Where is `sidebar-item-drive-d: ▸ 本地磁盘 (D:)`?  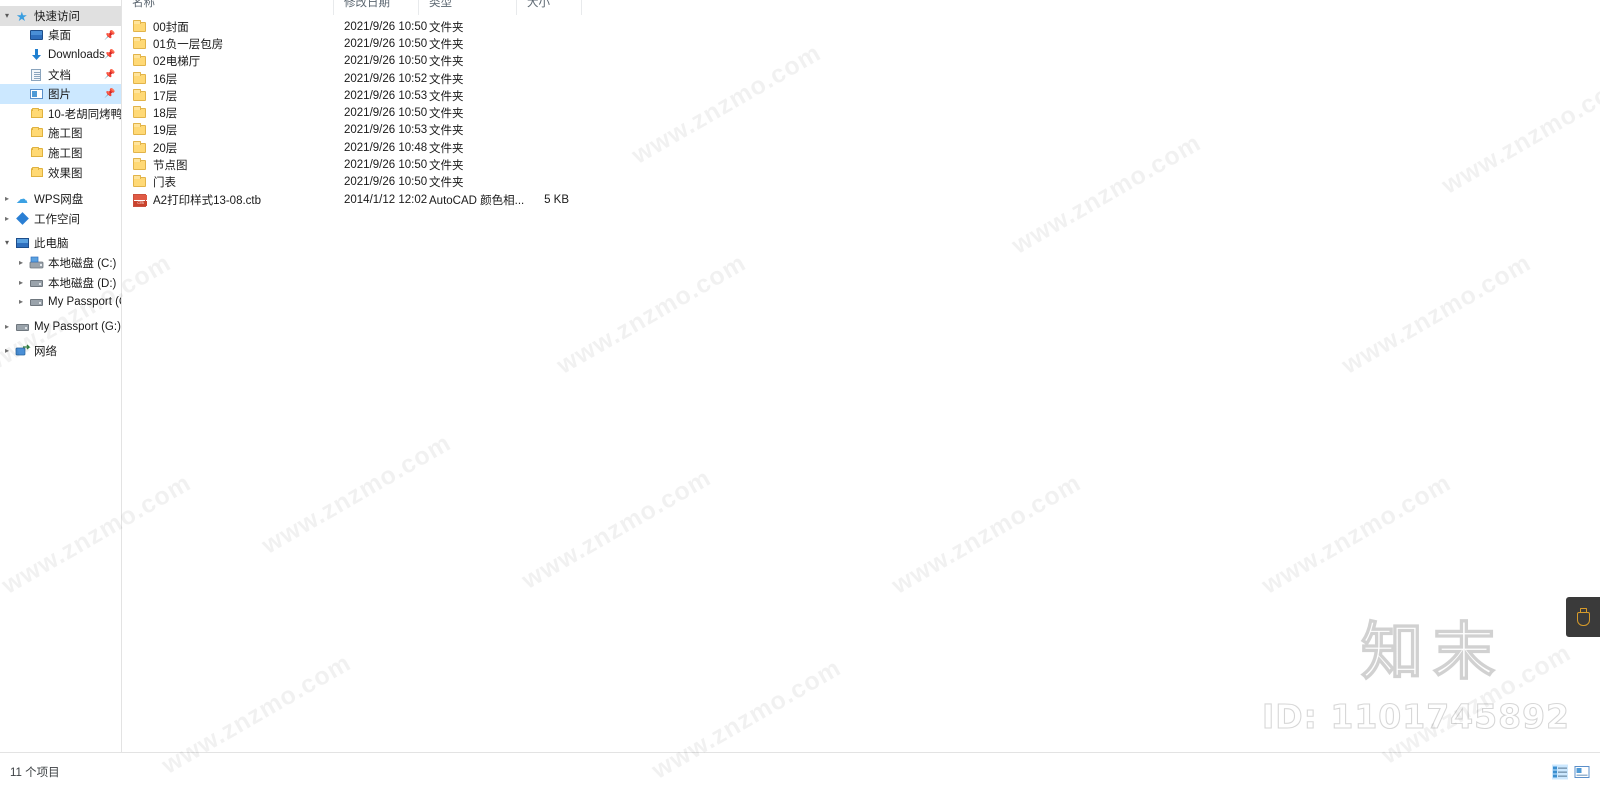 sidebar-item-drive-d: ▸ 本地磁盘 (D:) is located at coordinates (60, 283).